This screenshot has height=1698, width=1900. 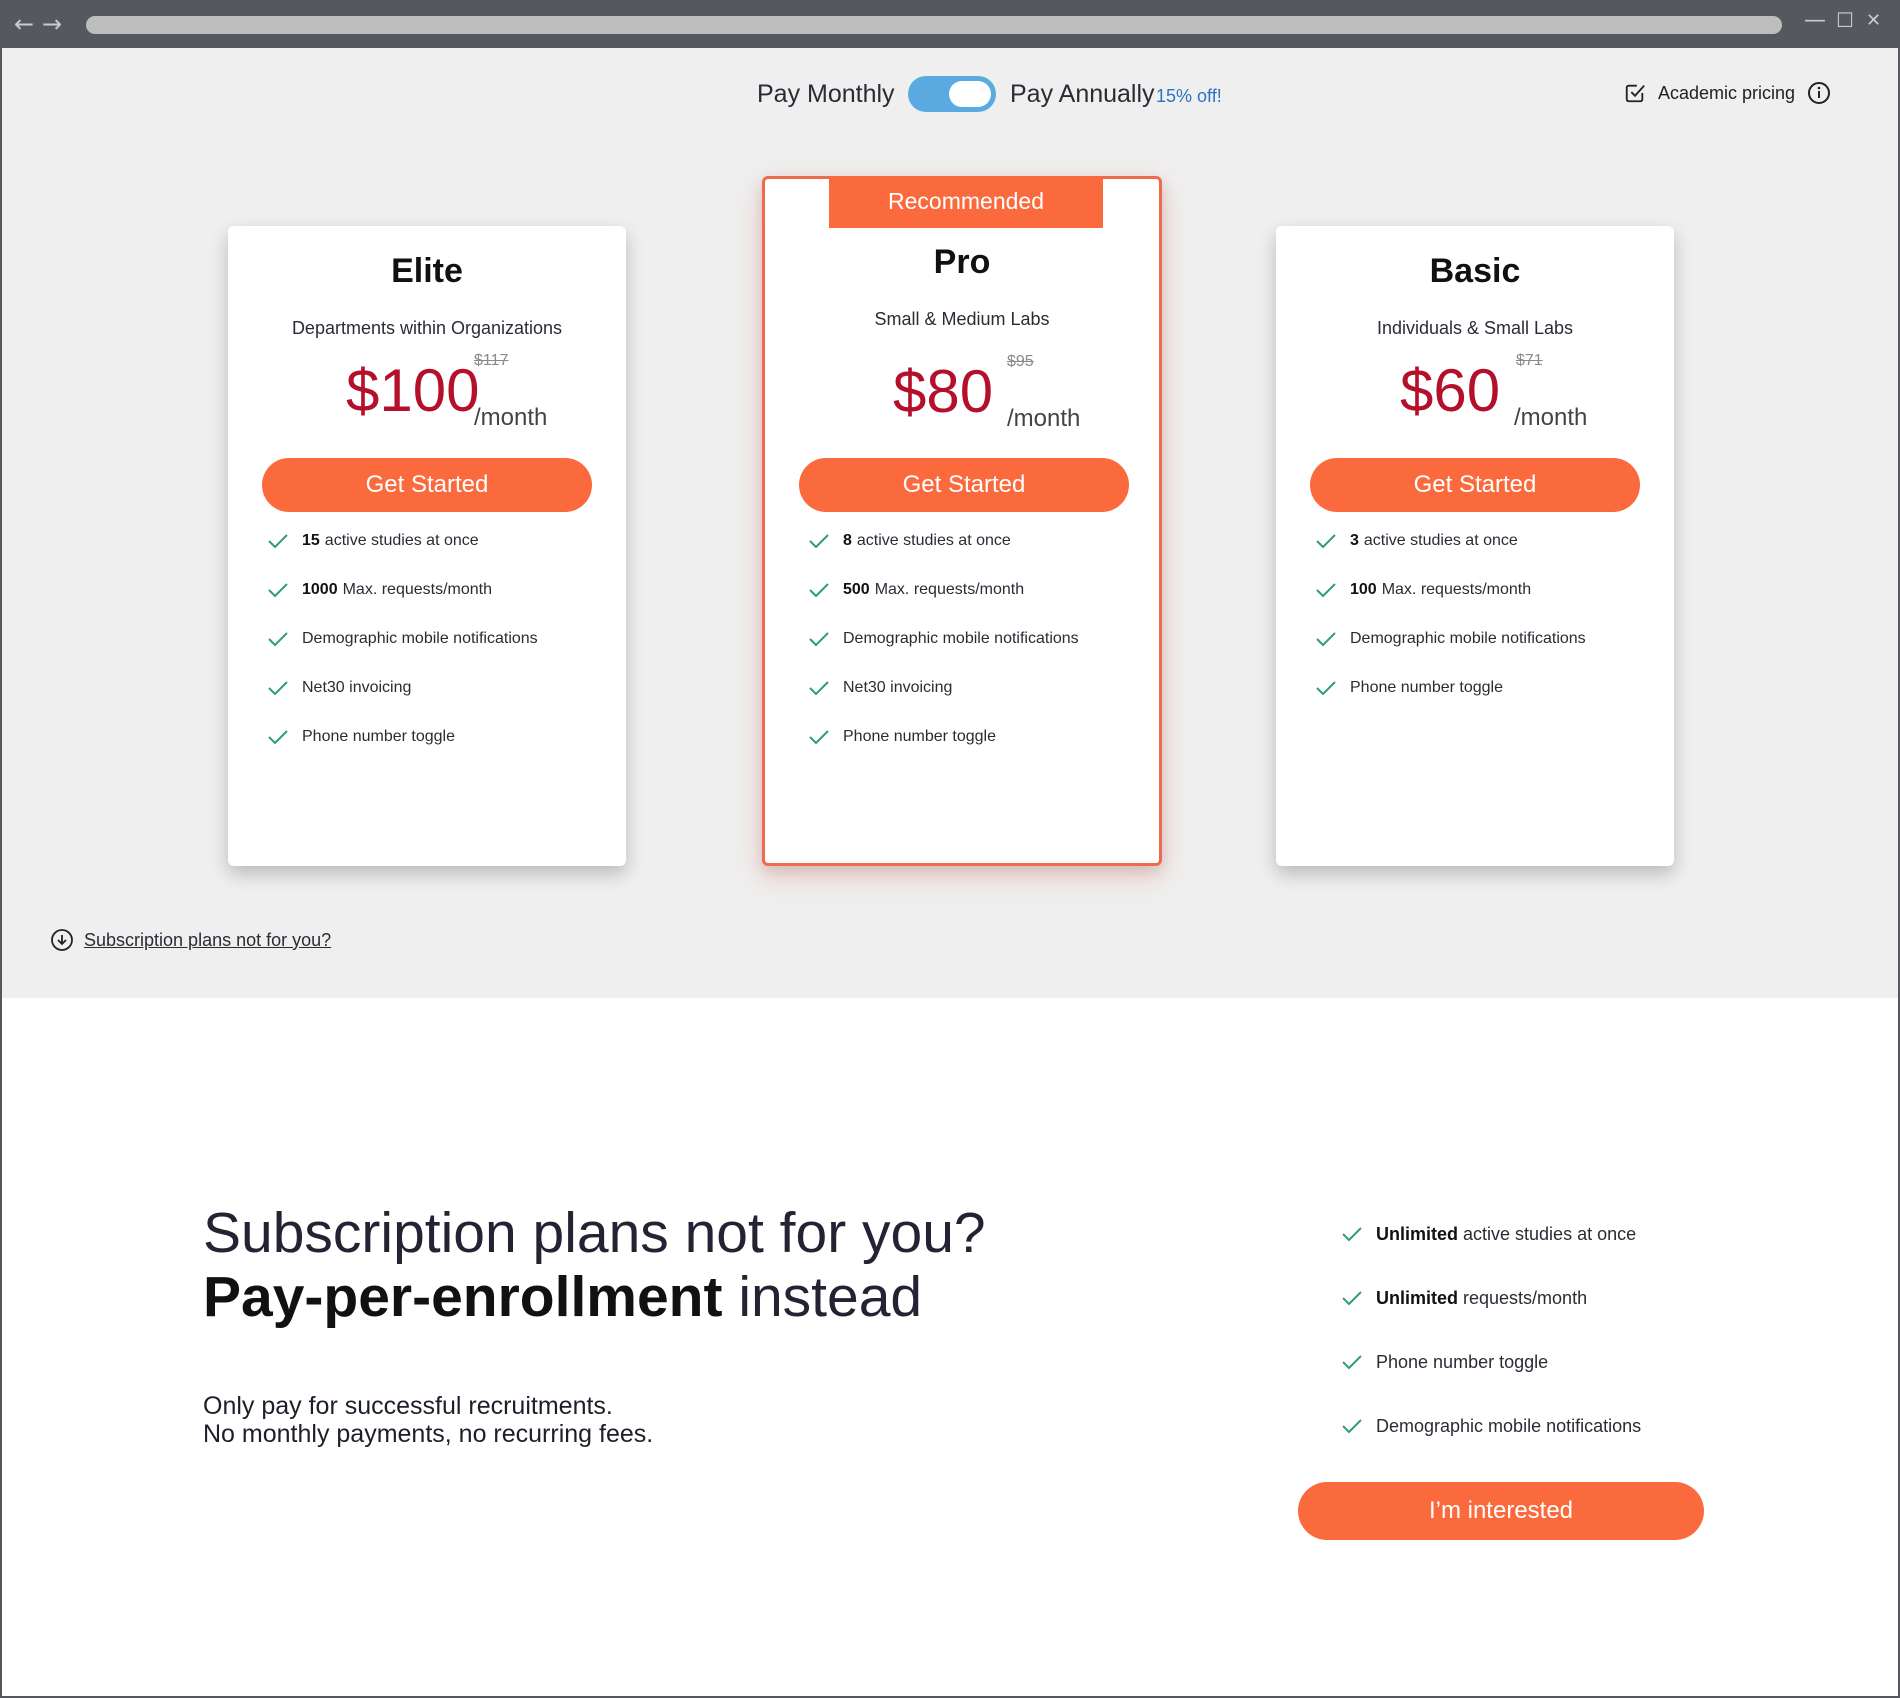 What do you see at coordinates (830, 1297) in the screenshot?
I see `ppe-headline-rest: instead` at bounding box center [830, 1297].